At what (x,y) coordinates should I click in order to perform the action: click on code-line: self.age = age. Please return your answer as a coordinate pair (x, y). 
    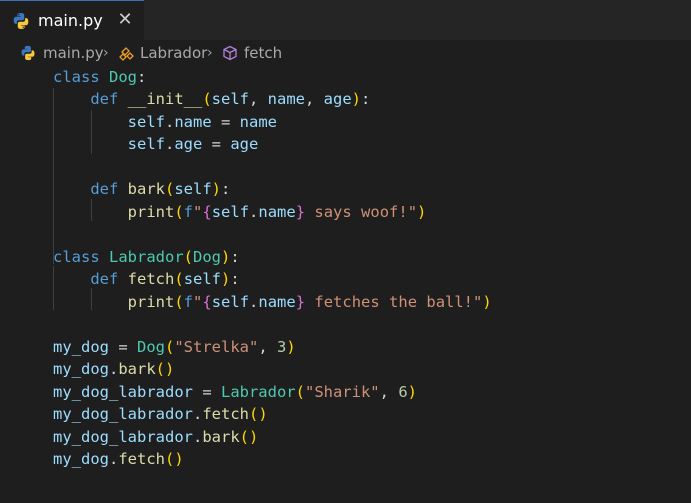
    Looking at the image, I should click on (156, 144).